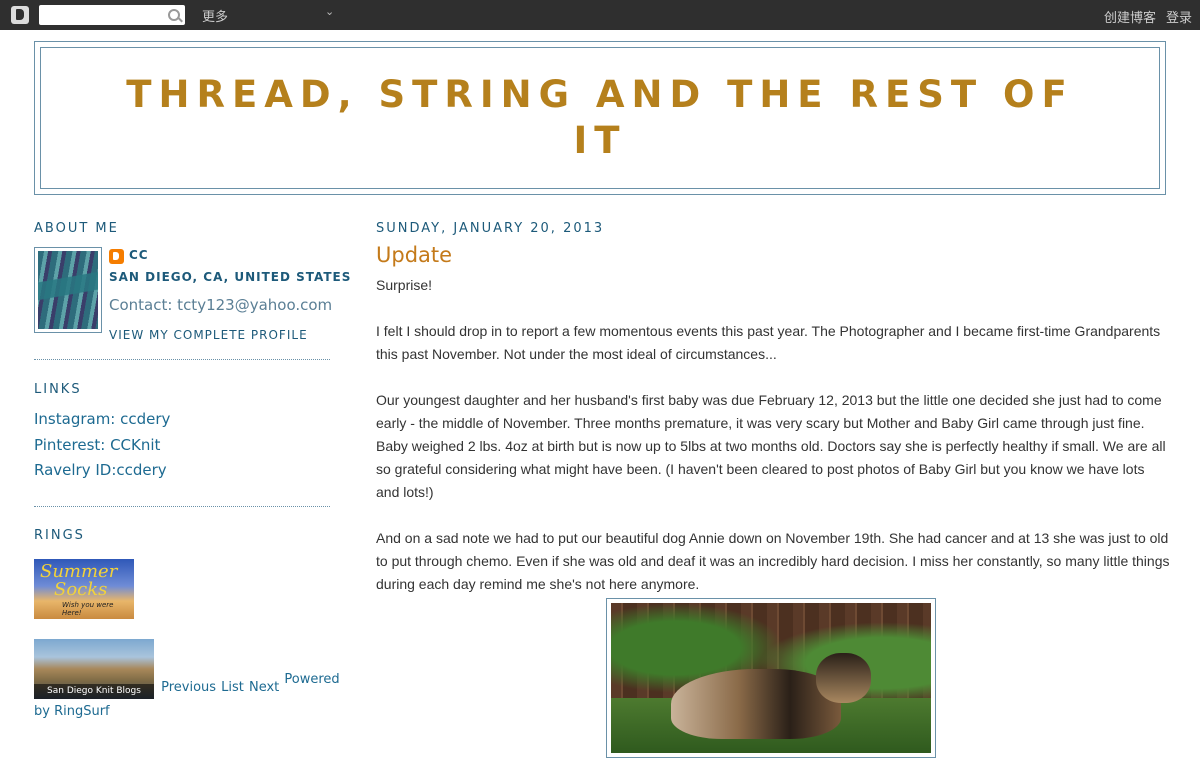 The image size is (1200, 758). I want to click on avatar, so click(68, 290).